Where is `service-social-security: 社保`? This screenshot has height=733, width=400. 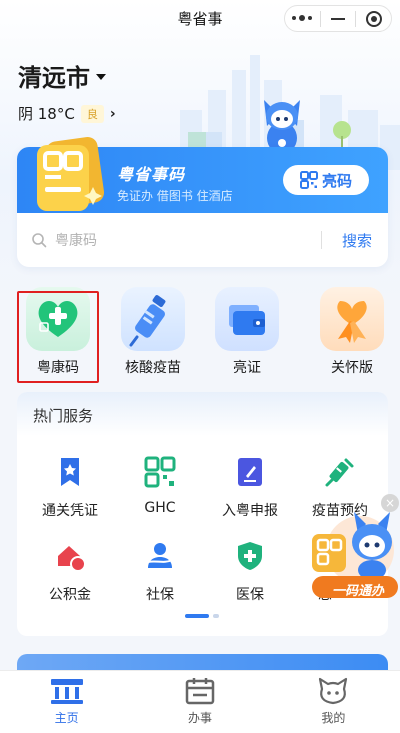
service-social-security: 社保 is located at coordinates (160, 572).